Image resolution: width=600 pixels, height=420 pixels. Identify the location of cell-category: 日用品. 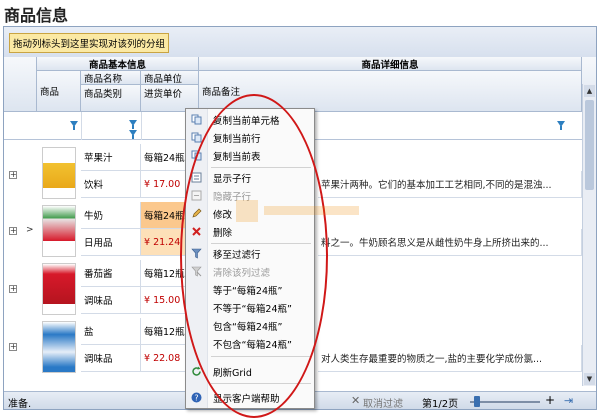
(111, 242).